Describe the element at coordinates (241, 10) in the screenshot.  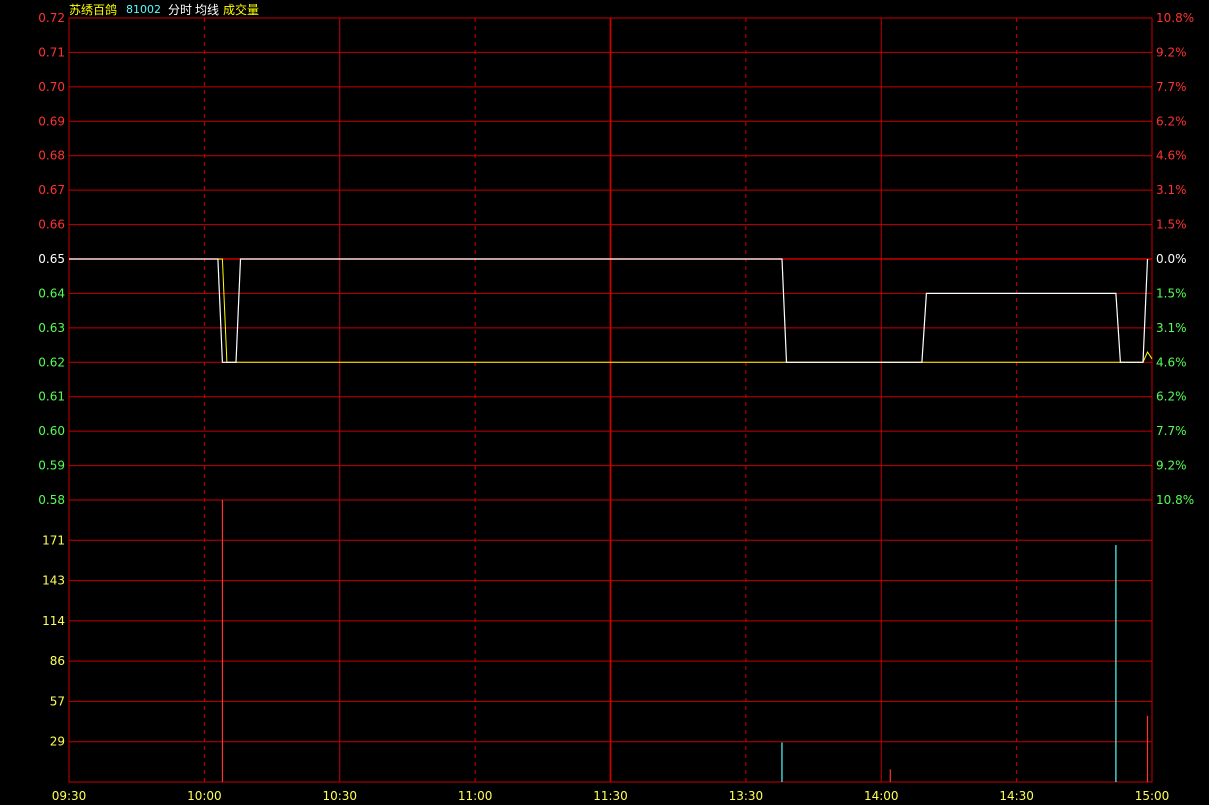
I see `label-volume: 成交量` at that location.